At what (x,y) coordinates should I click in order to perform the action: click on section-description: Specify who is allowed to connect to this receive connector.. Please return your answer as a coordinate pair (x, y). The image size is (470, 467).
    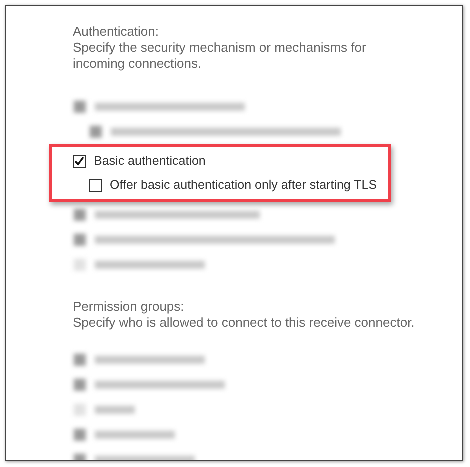
    Looking at the image, I should click on (244, 323).